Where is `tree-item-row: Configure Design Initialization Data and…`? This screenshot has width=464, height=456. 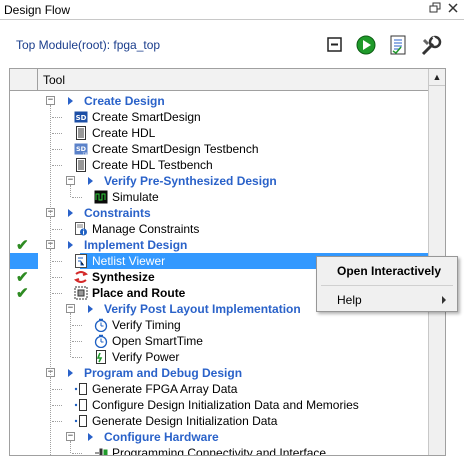 tree-item-row: Configure Design Initialization Data and… is located at coordinates (219, 405).